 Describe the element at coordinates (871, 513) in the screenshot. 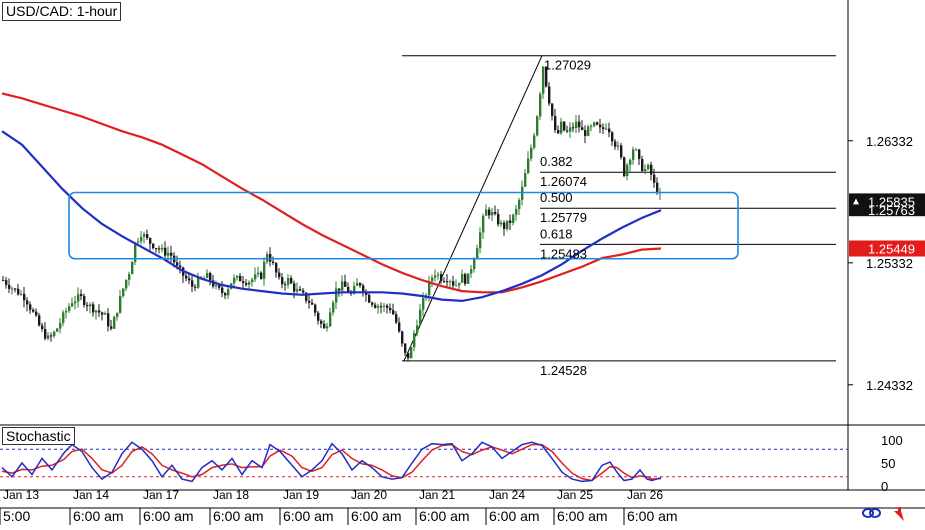

I see `link-icon` at that location.